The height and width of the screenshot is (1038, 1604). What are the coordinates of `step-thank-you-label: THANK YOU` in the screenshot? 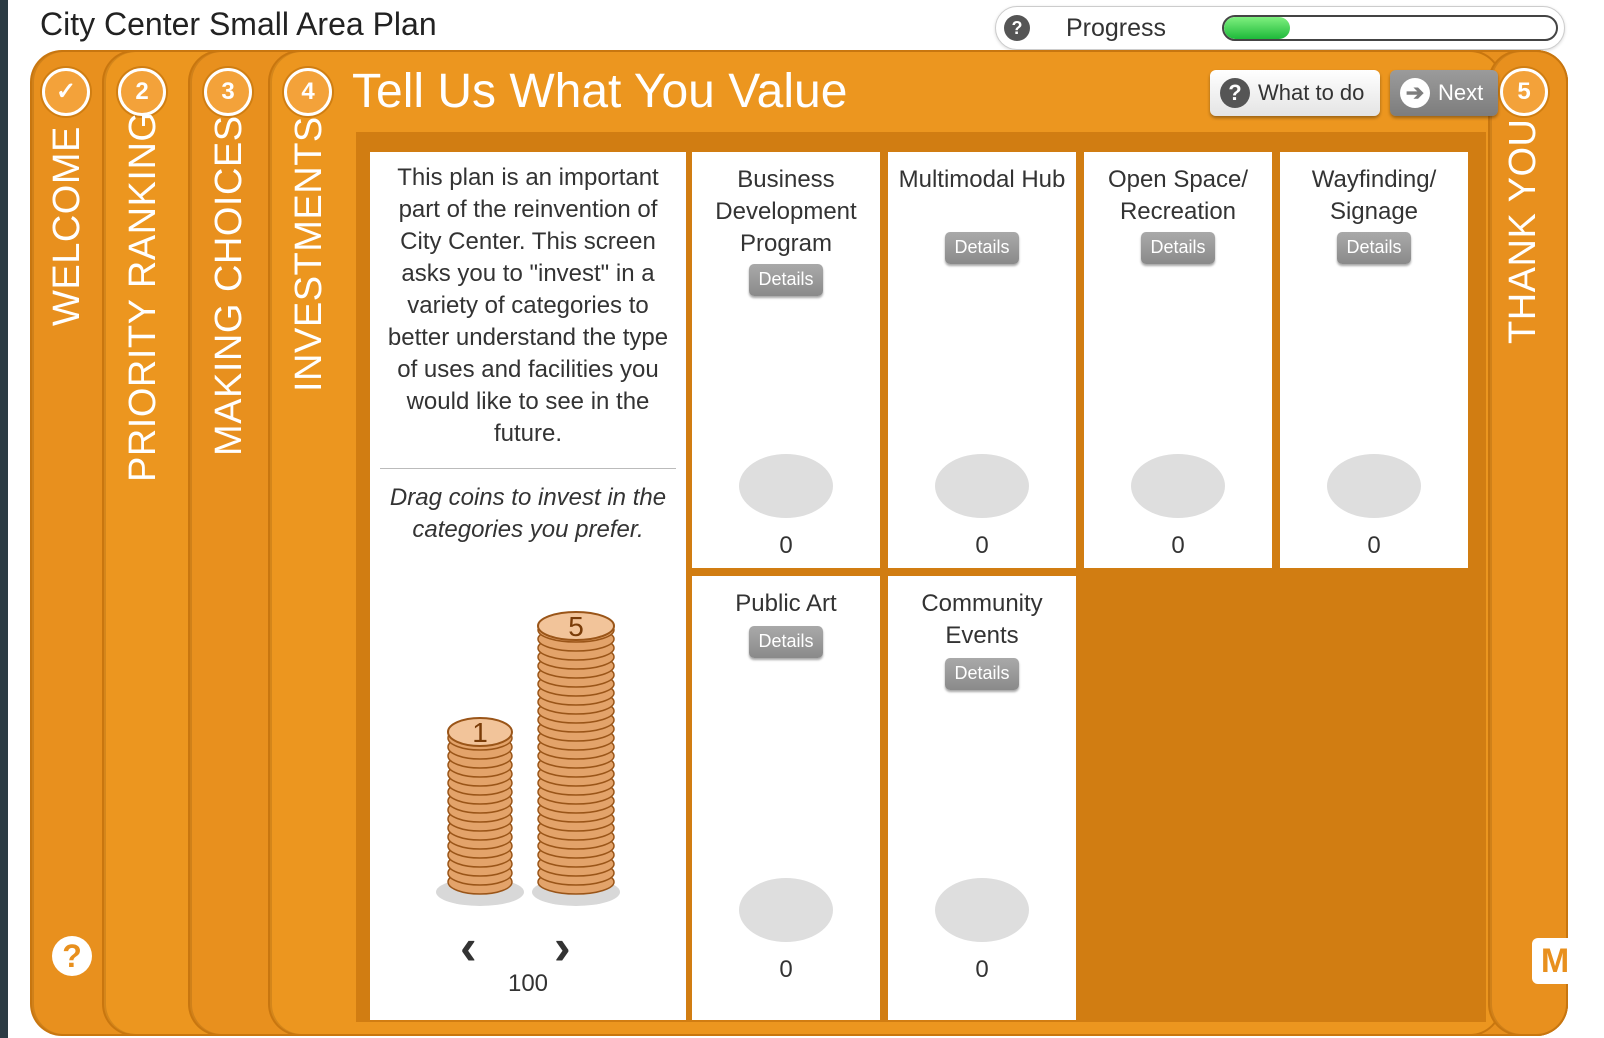 It's located at (1523, 231).